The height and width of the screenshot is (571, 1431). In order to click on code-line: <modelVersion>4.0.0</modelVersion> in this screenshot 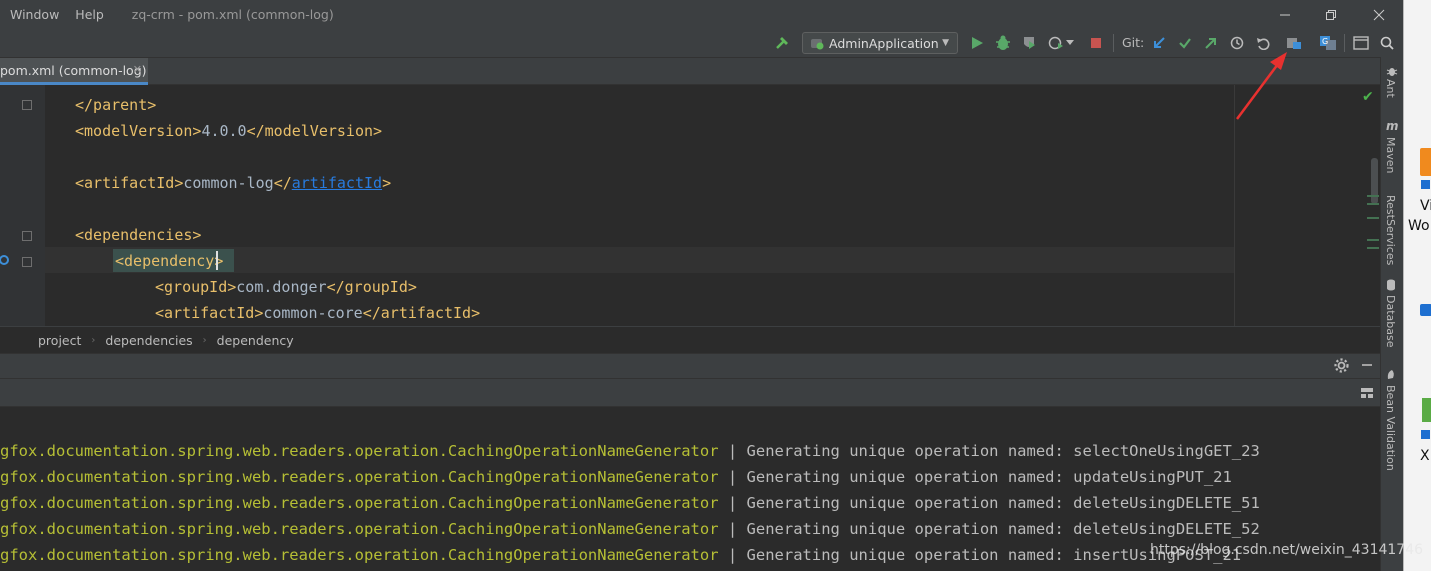, I will do `click(228, 131)`.